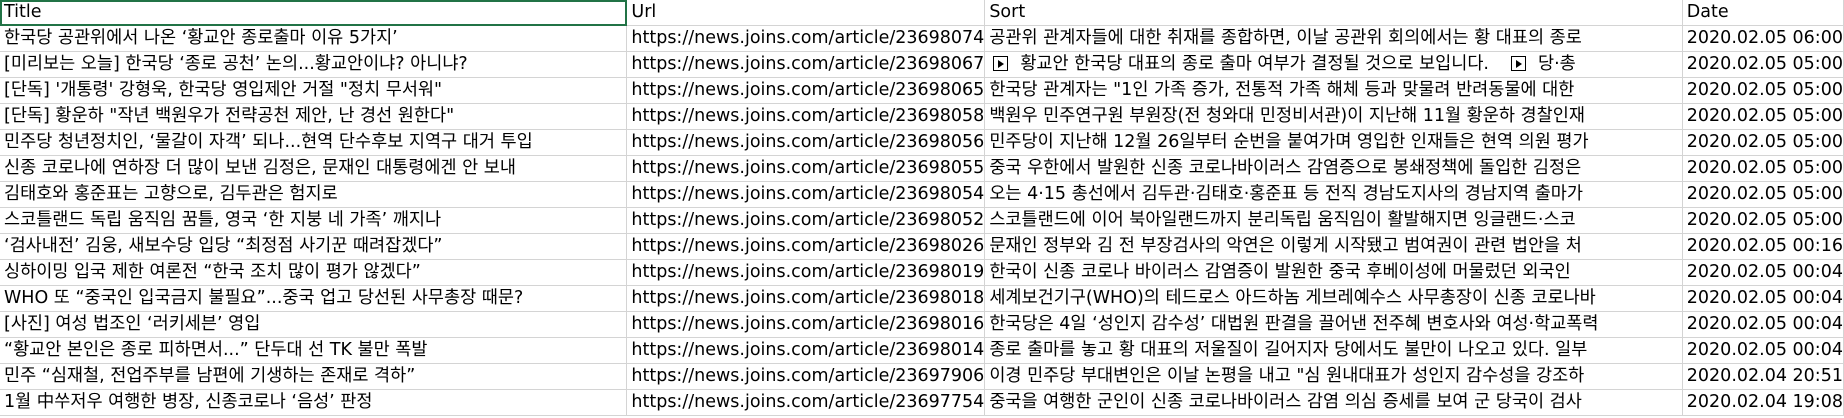 The image size is (1844, 418). What do you see at coordinates (314, 351) in the screenshot?
I see `title-cell: “황교안 본인은 종로 피하면서...” 단두대 선 TK 불만 폭발` at bounding box center [314, 351].